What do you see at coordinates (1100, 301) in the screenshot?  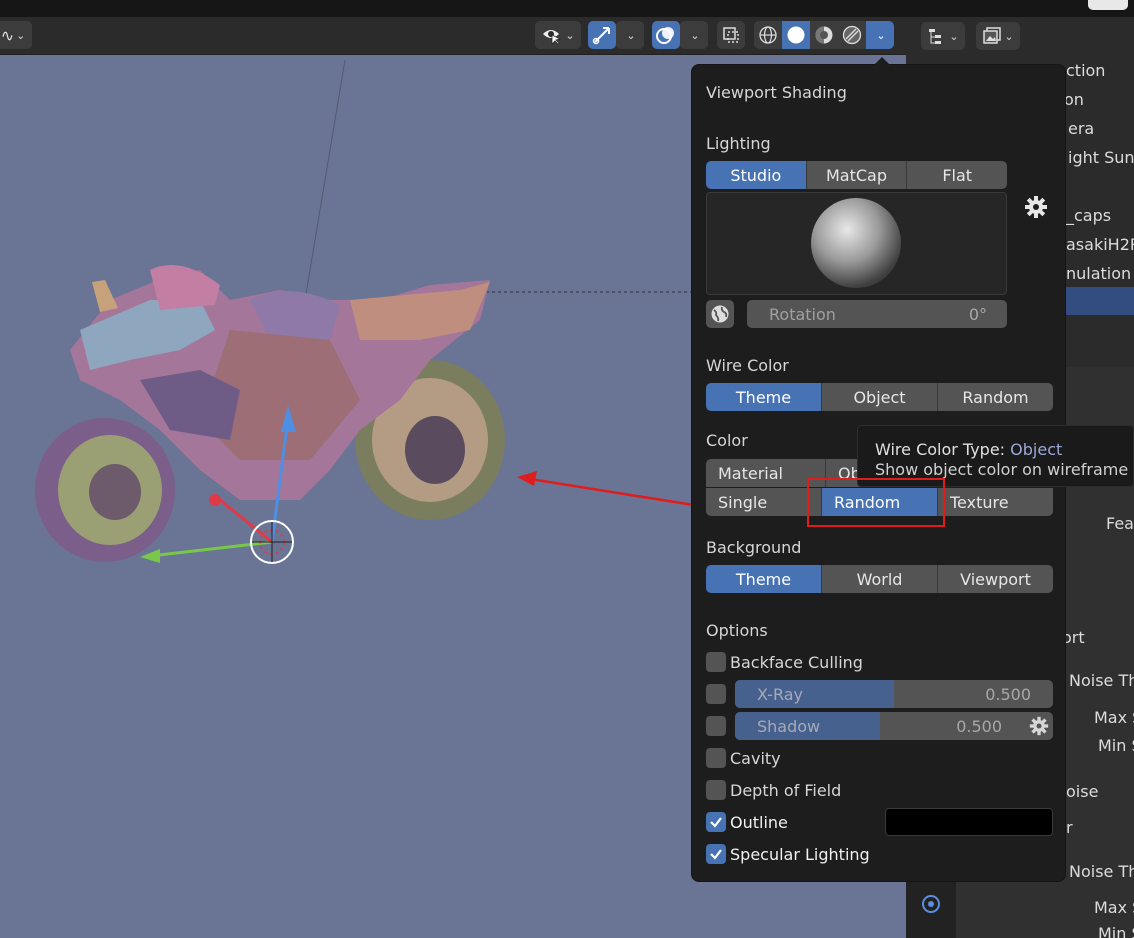 I see `outliner-row-selected` at bounding box center [1100, 301].